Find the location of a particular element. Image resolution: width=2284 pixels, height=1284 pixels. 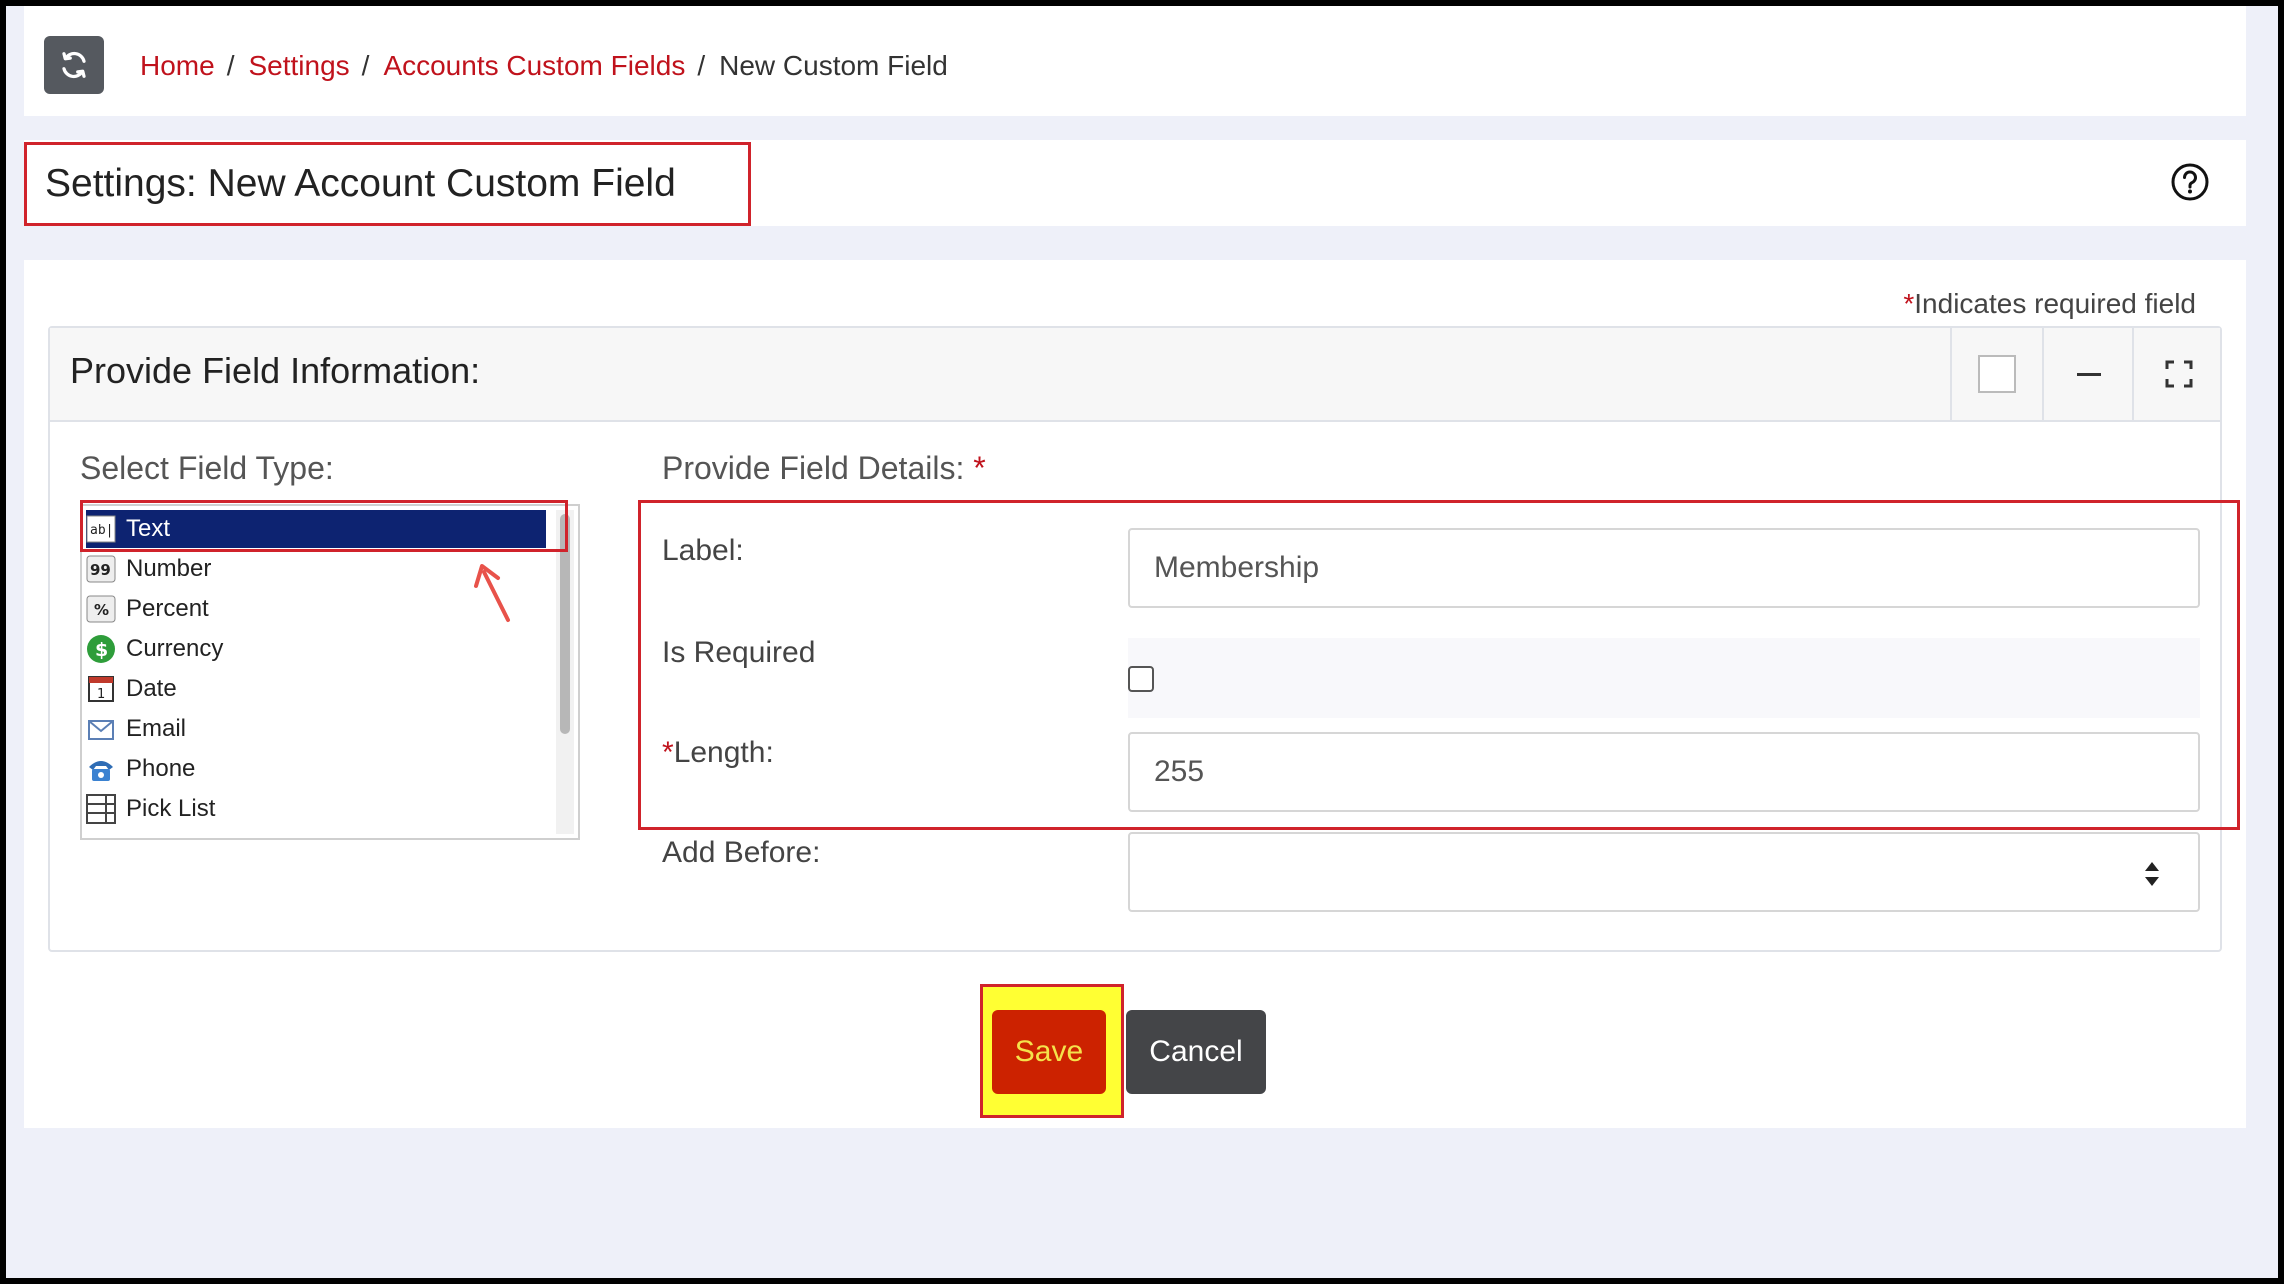

panel-checkbox is located at coordinates (1997, 374).